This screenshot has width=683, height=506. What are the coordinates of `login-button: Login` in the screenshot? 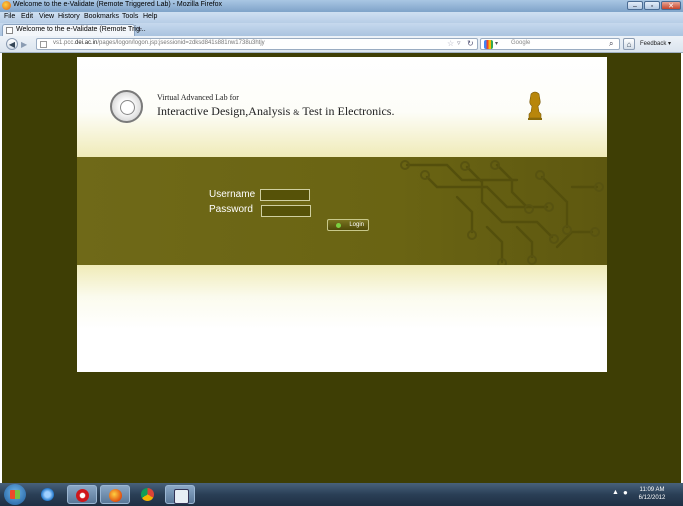 It's located at (348, 225).